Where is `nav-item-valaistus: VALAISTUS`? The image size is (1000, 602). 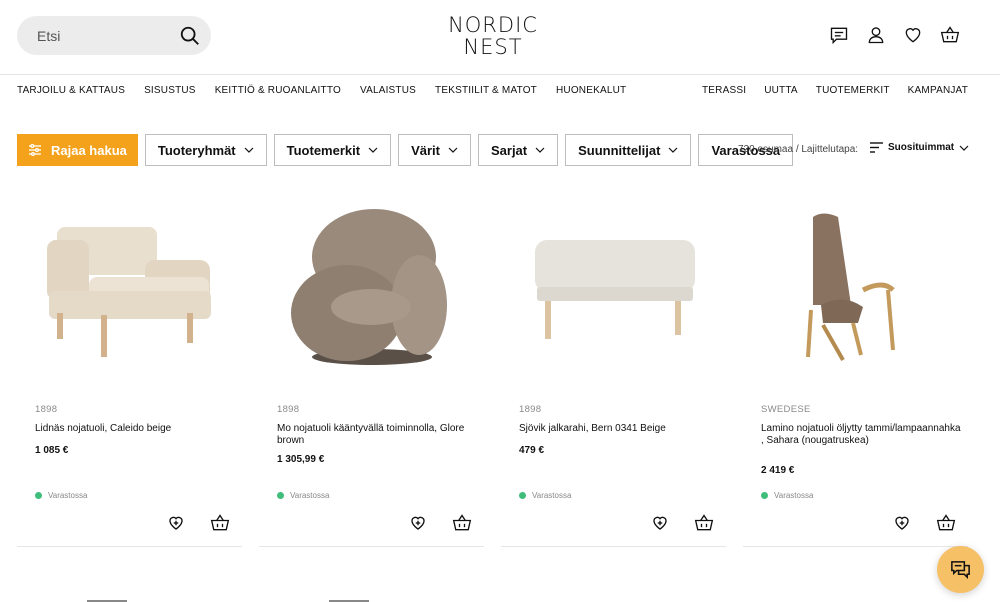 nav-item-valaistus: VALAISTUS is located at coordinates (388, 90).